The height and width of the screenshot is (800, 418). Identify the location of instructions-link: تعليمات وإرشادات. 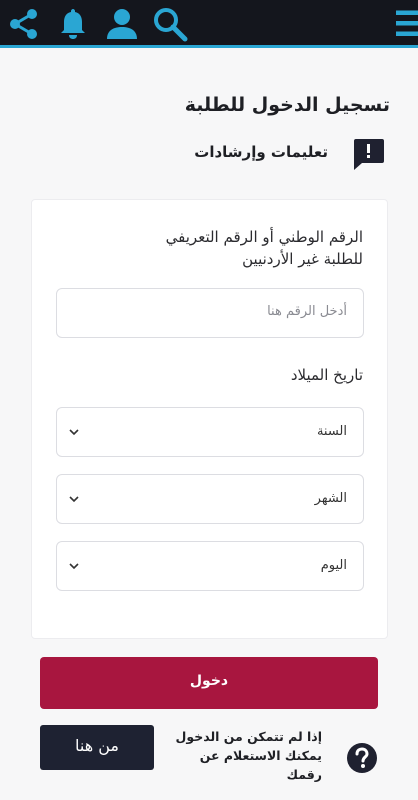
(286, 154).